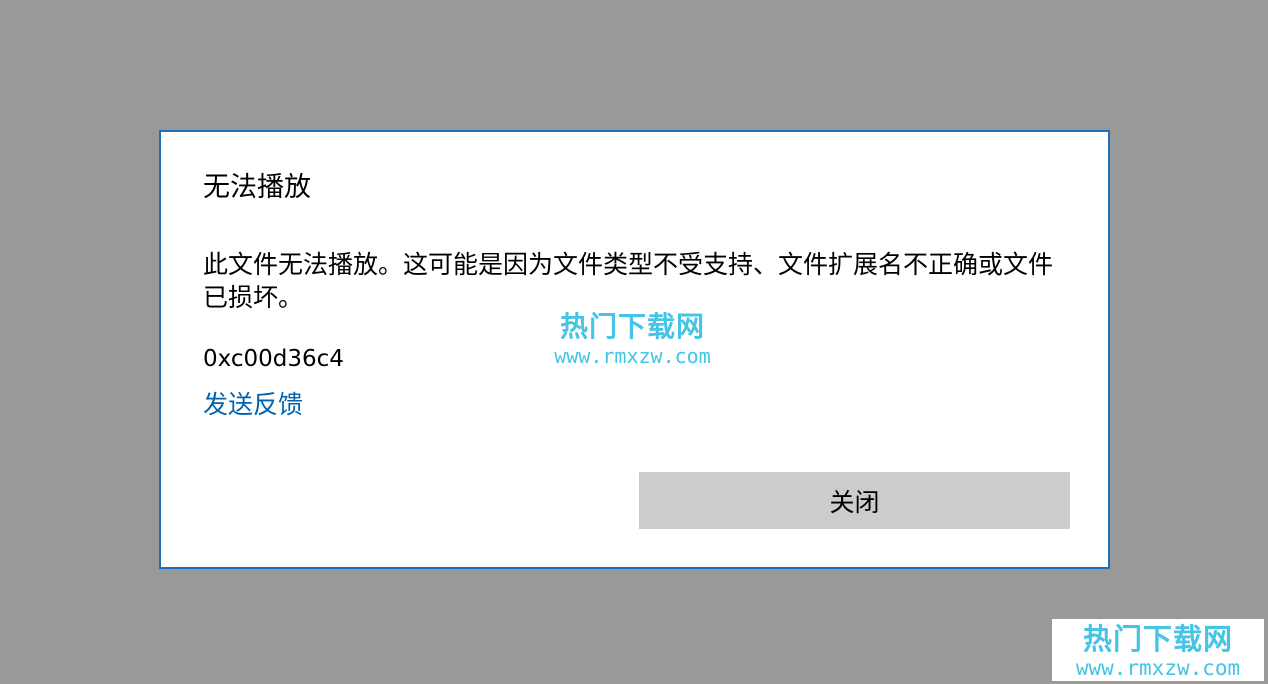  I want to click on send-feedback-link: 发送反馈, so click(253, 405).